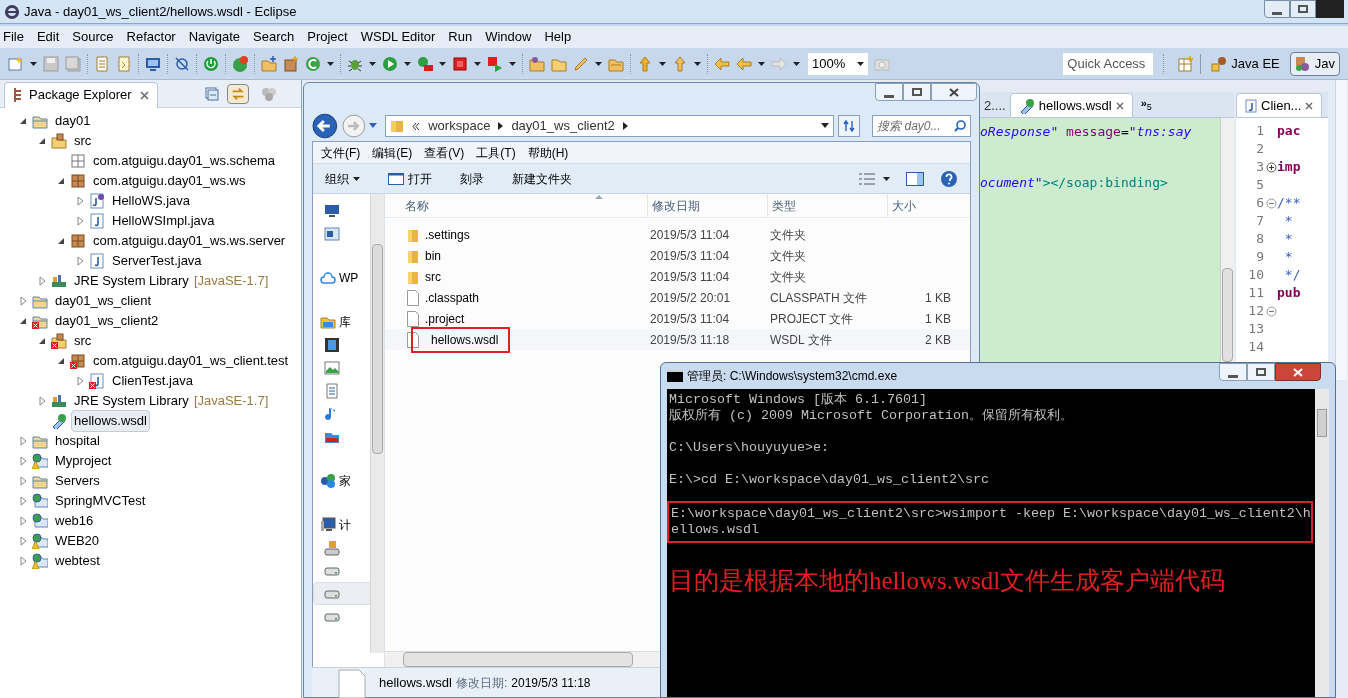 The height and width of the screenshot is (698, 1348). I want to click on tree-item: HelloWS.java, so click(151, 201).